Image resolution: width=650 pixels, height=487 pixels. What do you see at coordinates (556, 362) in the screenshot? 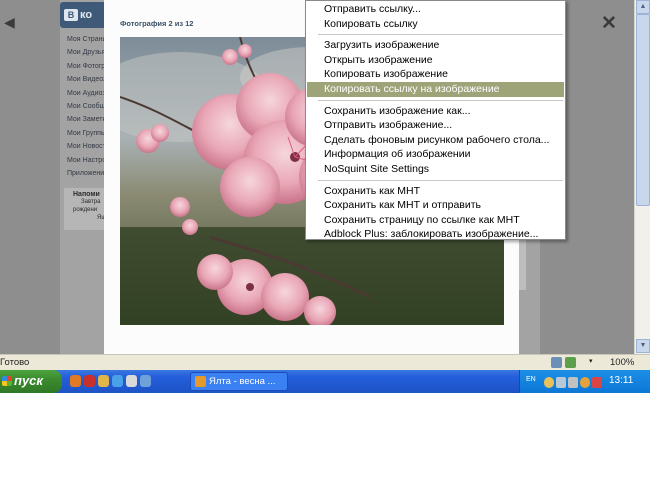
I see `monitor-icon` at bounding box center [556, 362].